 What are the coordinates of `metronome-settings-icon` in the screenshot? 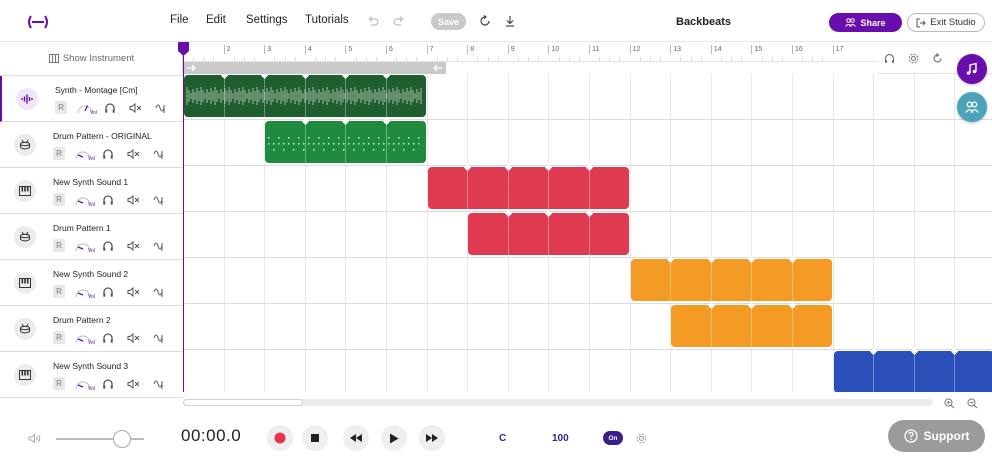 It's located at (641, 438).